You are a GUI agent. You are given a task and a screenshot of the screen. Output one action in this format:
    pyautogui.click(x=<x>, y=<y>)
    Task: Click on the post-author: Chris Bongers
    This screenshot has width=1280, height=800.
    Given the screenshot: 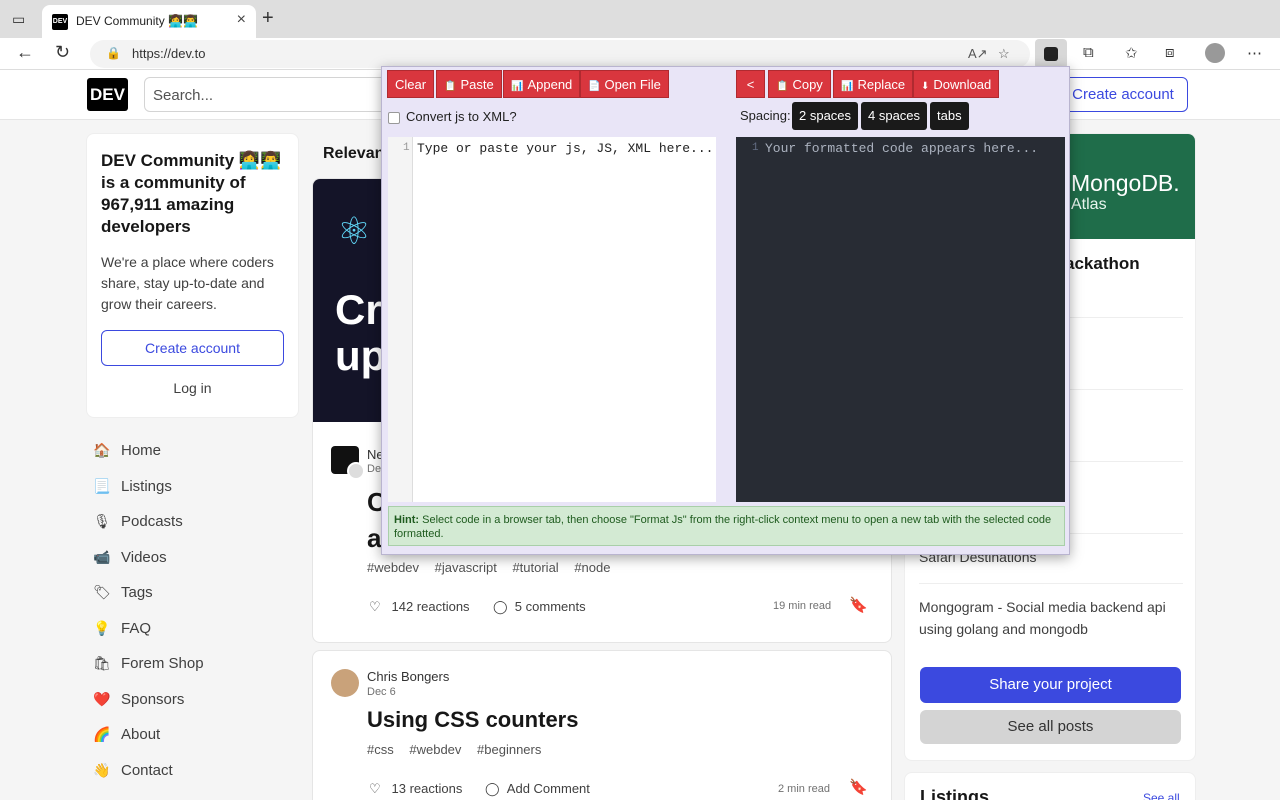 What is the action you would take?
    pyautogui.click(x=408, y=676)
    